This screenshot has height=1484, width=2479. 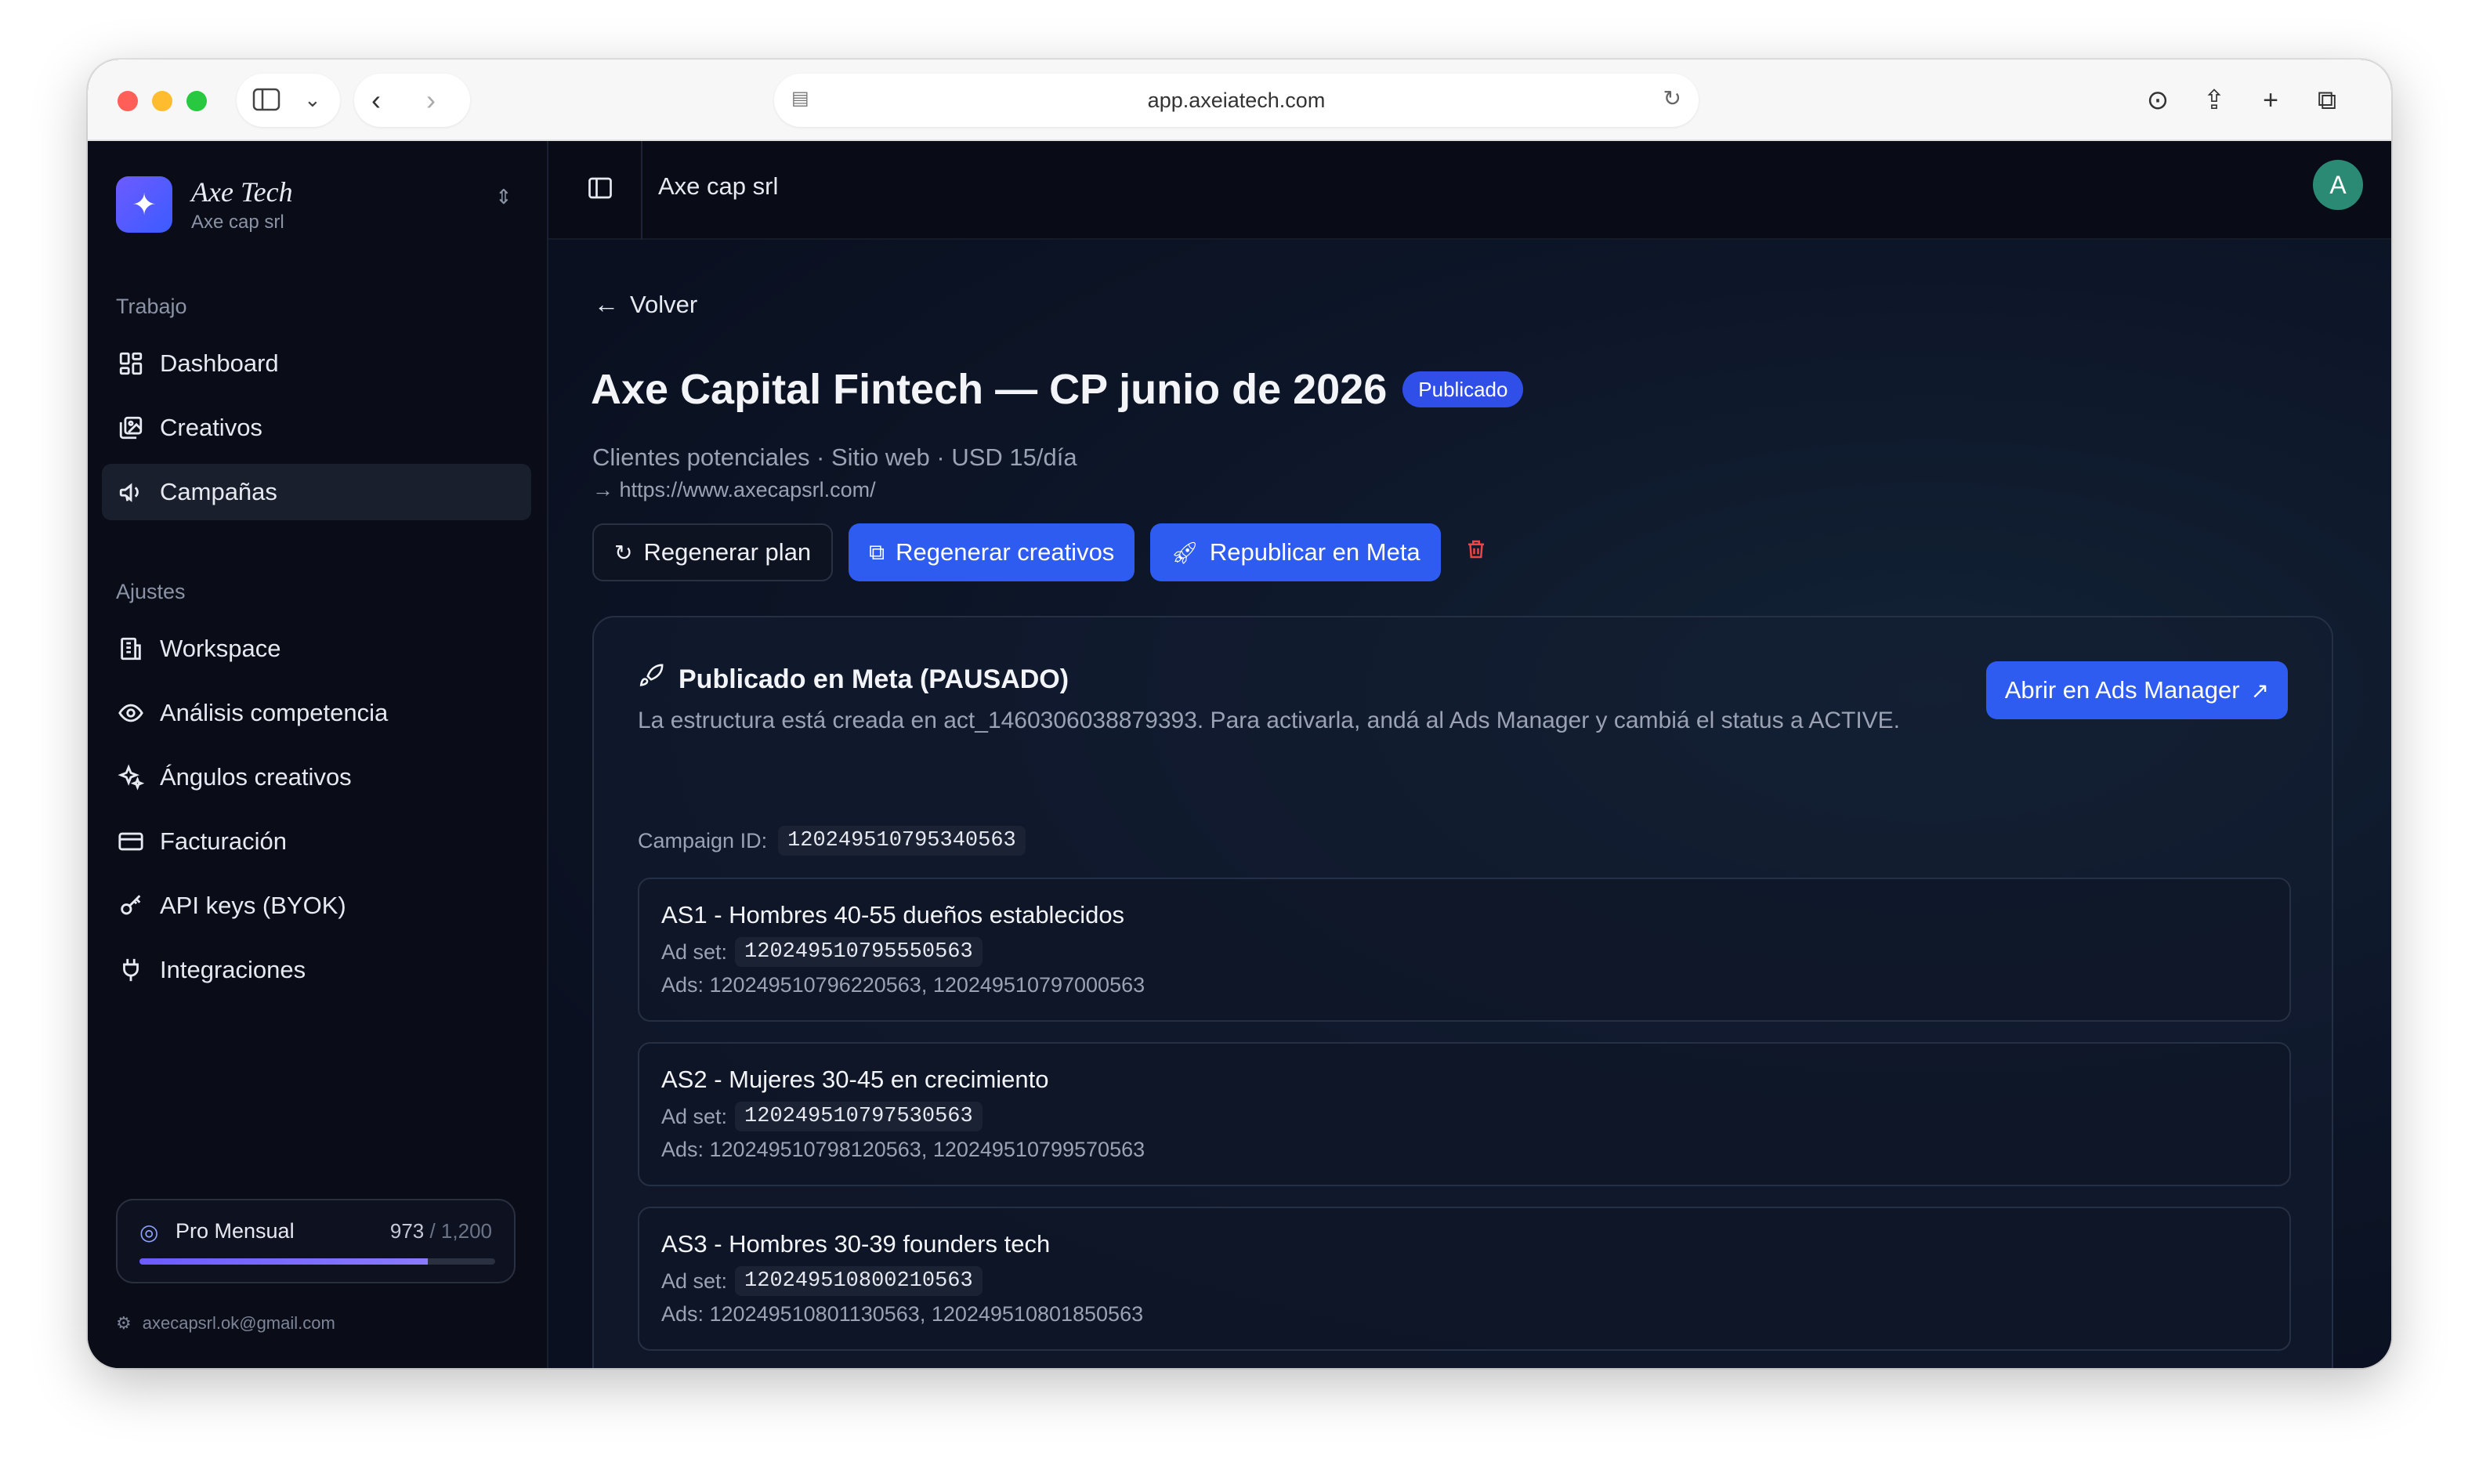 I want to click on sidebar-item-integraciones: Integraciones, so click(x=317, y=970).